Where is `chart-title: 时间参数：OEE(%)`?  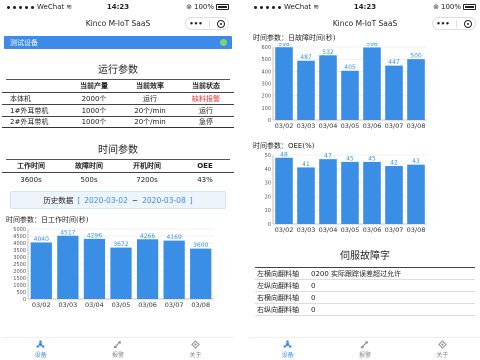 chart-title: 时间参数：OEE(%) is located at coordinates (284, 146).